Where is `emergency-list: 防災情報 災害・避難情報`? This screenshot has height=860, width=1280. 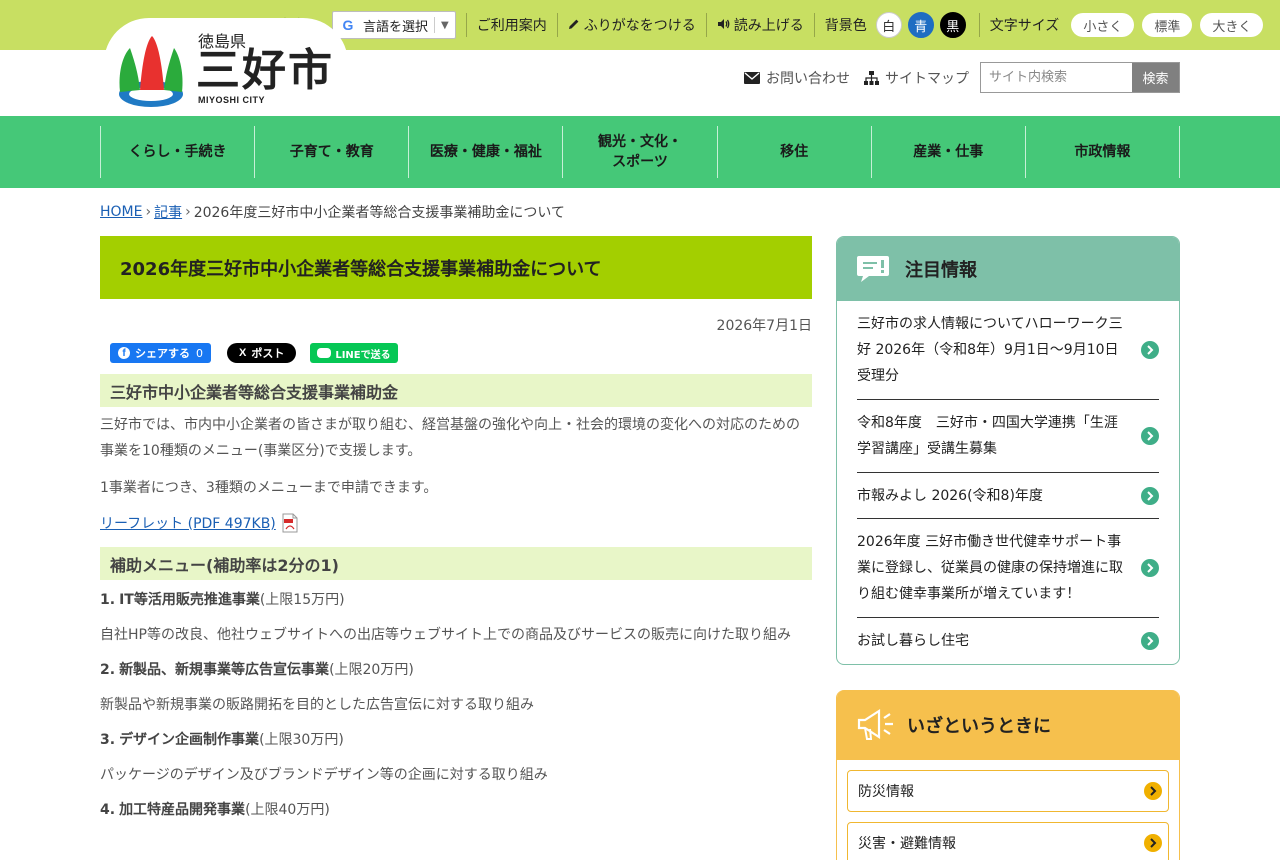 emergency-list: 防災情報 災害・避難情報 is located at coordinates (1008, 810).